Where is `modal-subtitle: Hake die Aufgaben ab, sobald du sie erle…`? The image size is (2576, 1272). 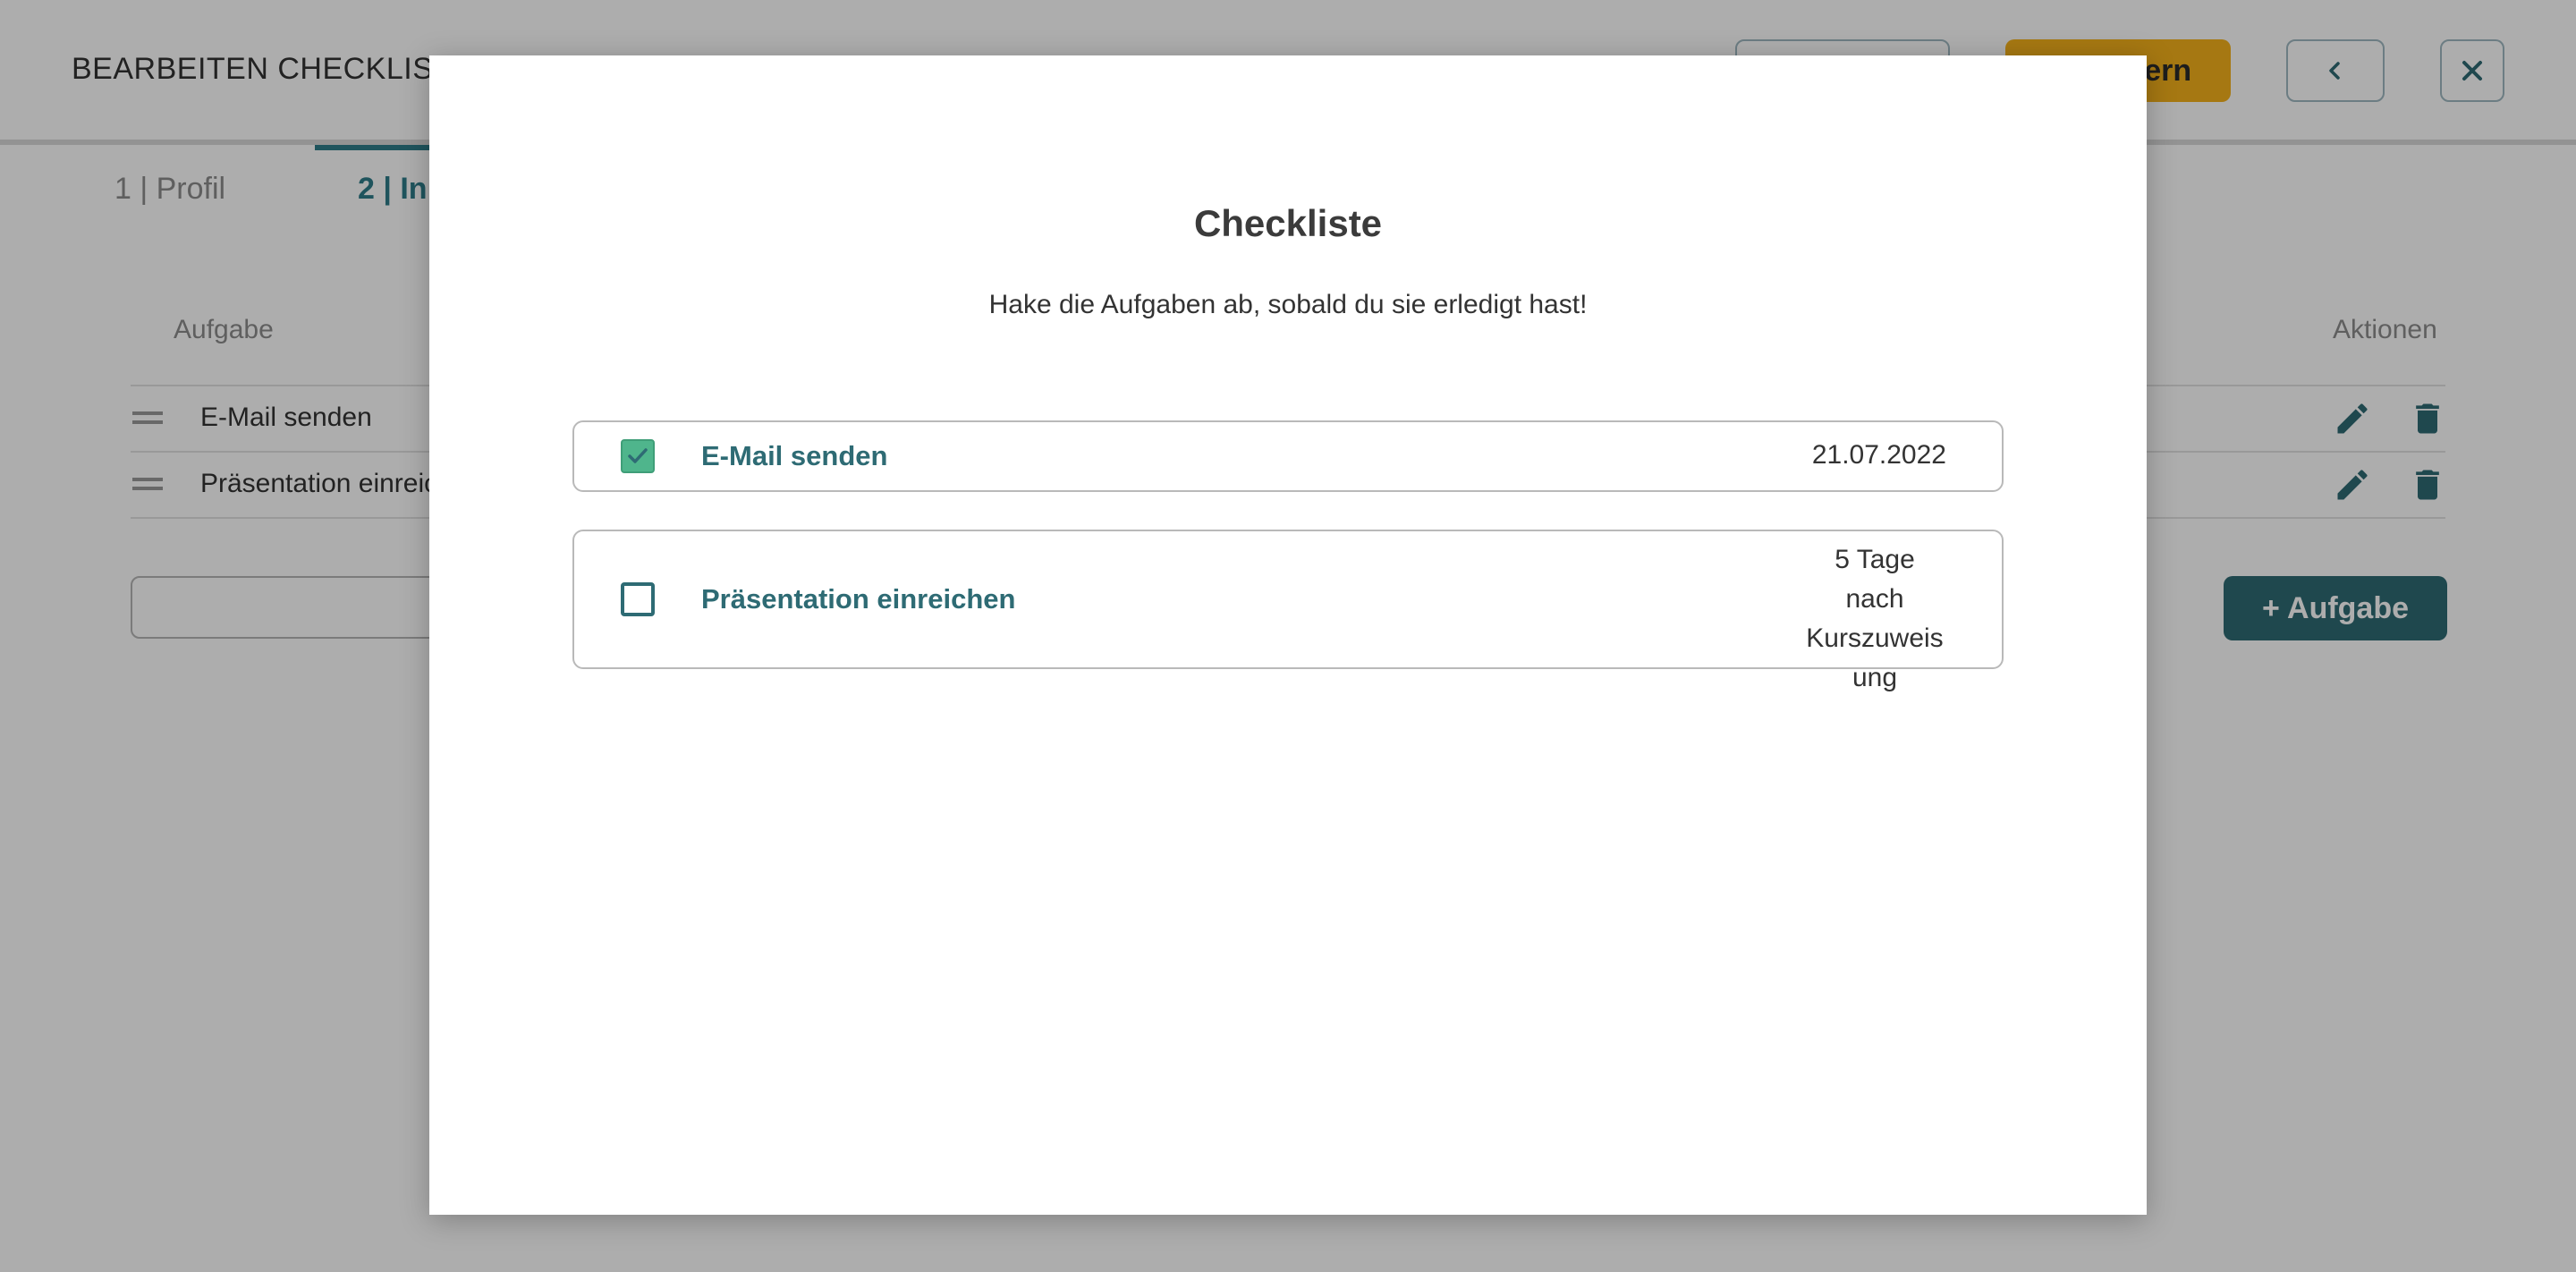 modal-subtitle: Hake die Aufgaben ab, sobald du sie erle… is located at coordinates (1288, 304).